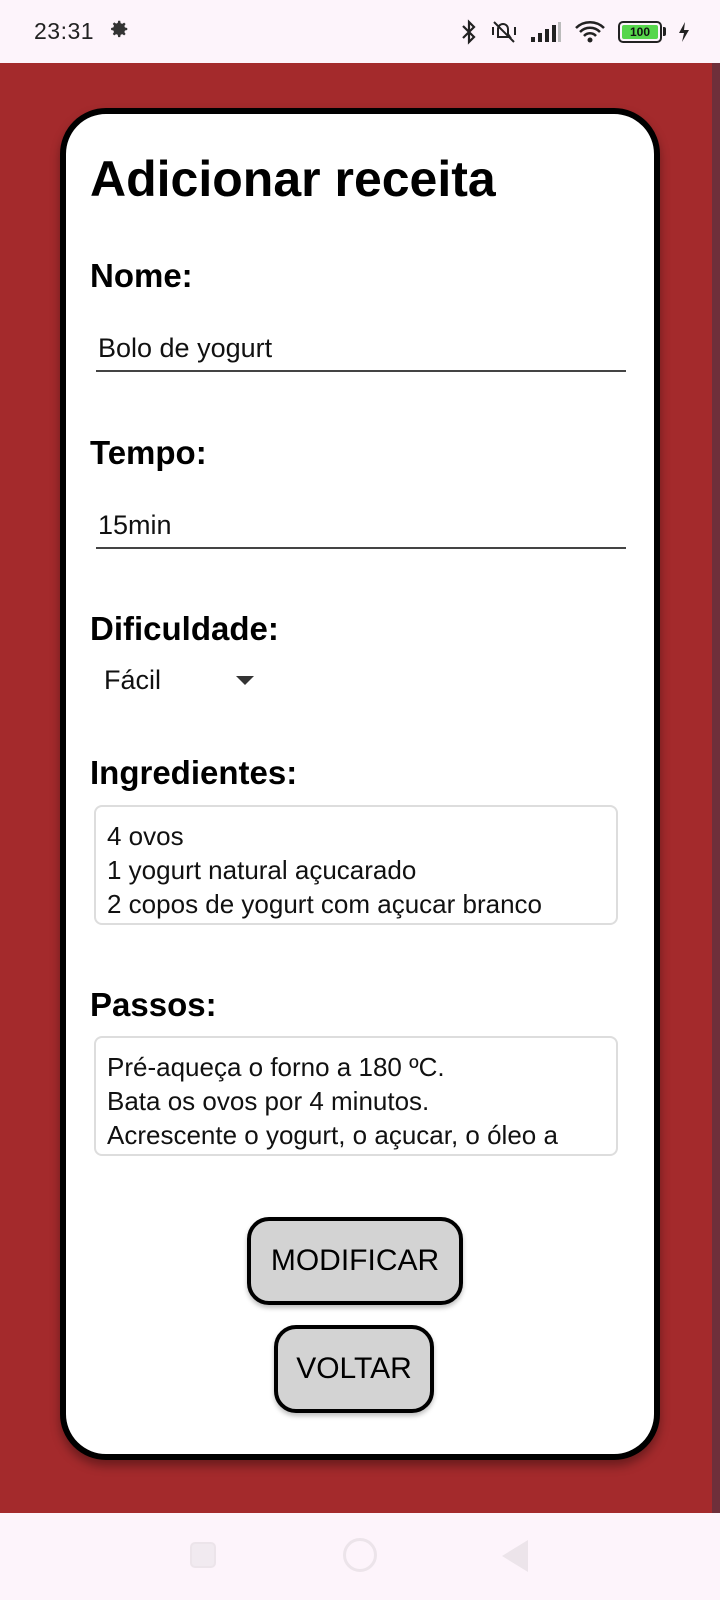 This screenshot has width=720, height=1600. I want to click on signal-icon, so click(546, 32).